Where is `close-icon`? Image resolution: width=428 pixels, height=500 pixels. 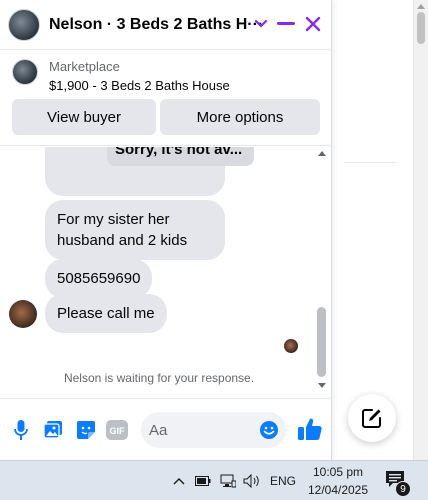
close-icon is located at coordinates (313, 24).